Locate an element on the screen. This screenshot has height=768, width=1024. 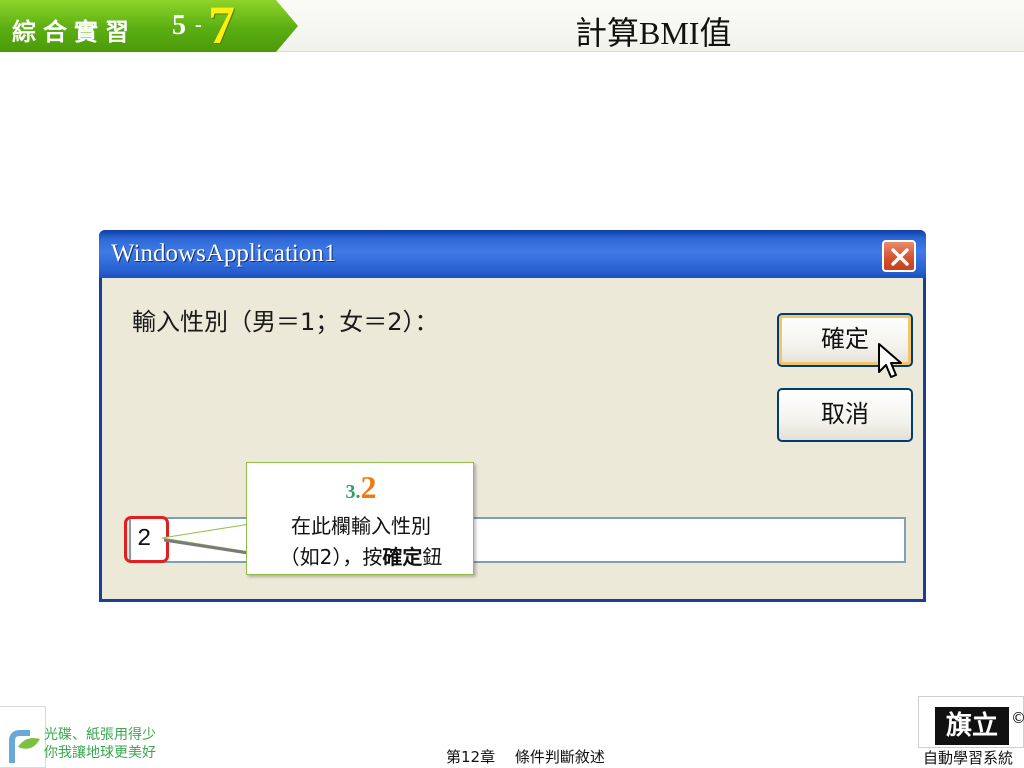
callout-line2-suffix: 鈕 is located at coordinates (432, 557).